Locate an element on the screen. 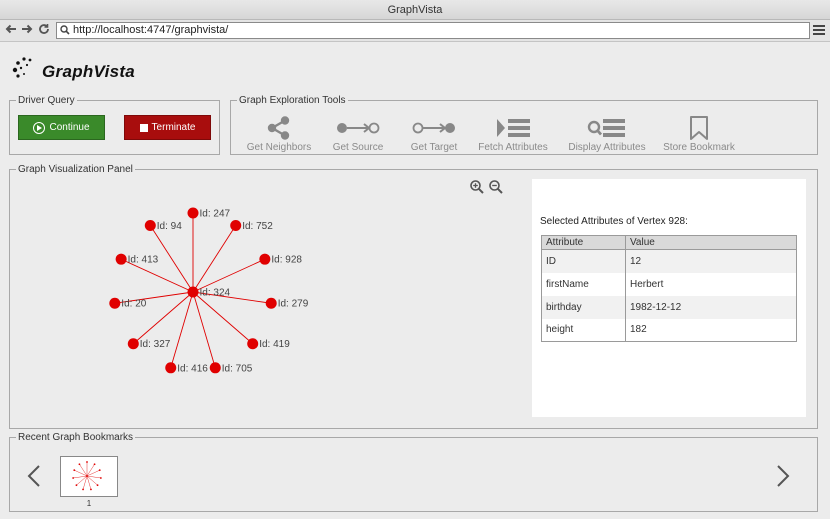 This screenshot has height=519, width=830. zoom-in-icon is located at coordinates (477, 187).